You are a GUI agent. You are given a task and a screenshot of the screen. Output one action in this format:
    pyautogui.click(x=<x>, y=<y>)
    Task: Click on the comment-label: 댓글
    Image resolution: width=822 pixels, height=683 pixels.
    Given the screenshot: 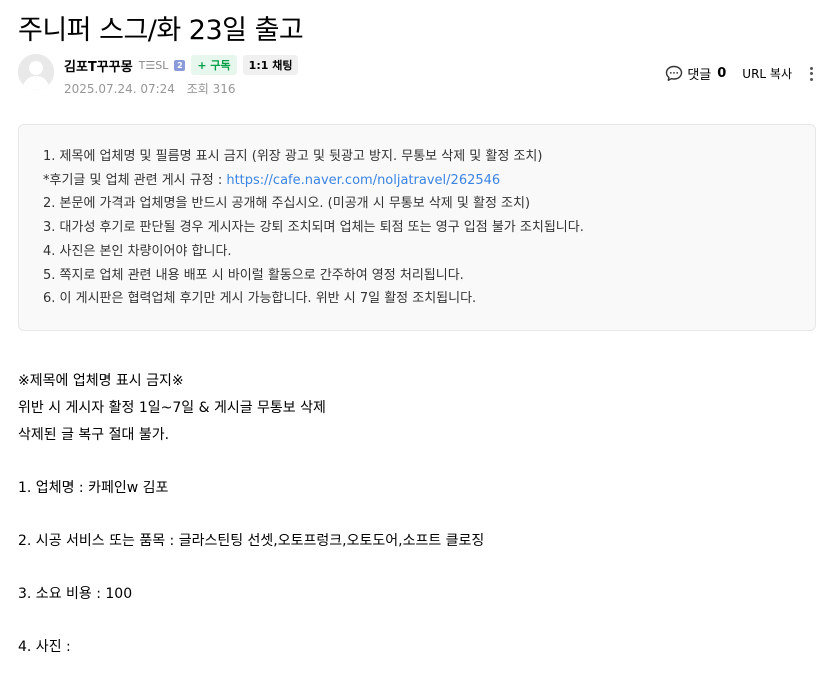 What is the action you would take?
    pyautogui.click(x=699, y=75)
    